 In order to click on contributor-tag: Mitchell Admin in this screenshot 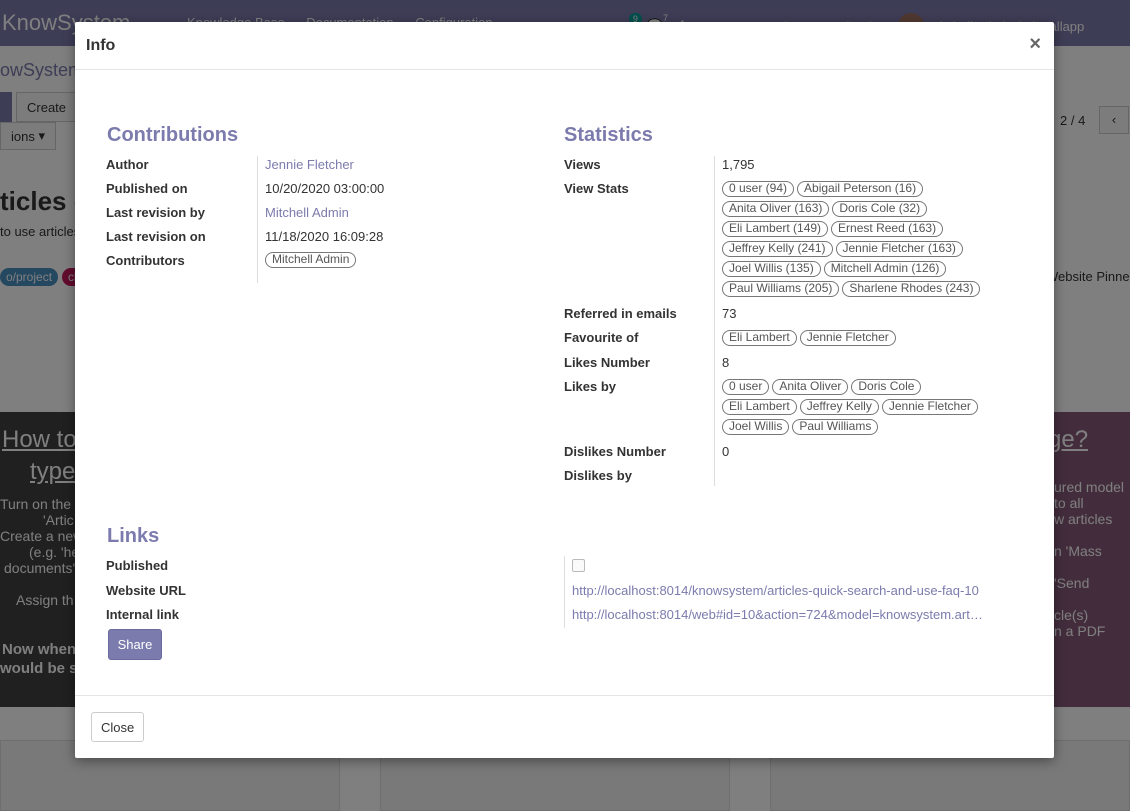, I will do `click(311, 260)`.